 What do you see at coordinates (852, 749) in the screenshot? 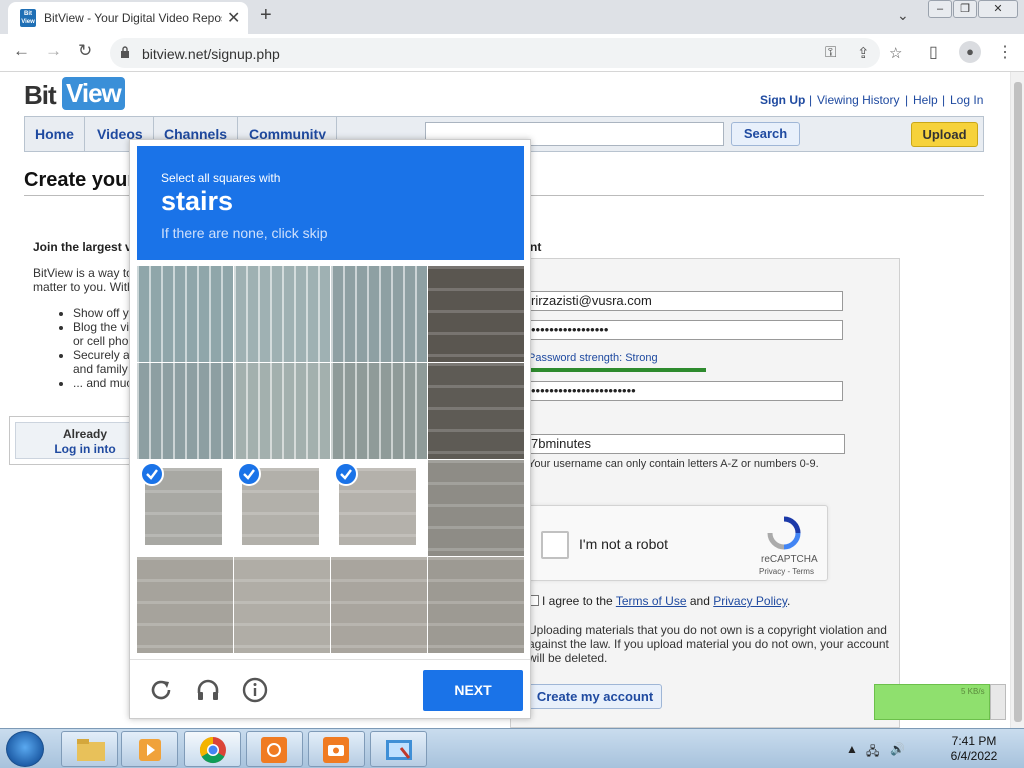
I see `tray-expand-icon: ▲` at bounding box center [852, 749].